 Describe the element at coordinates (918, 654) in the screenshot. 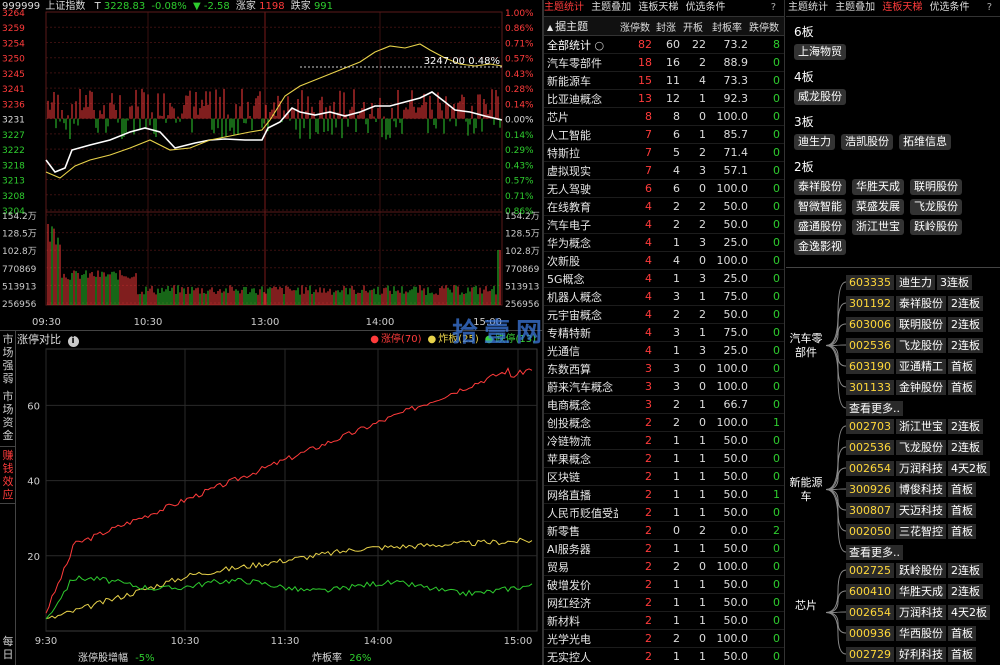

I see `theme-stock-row: 002729 好利科技 首板` at that location.